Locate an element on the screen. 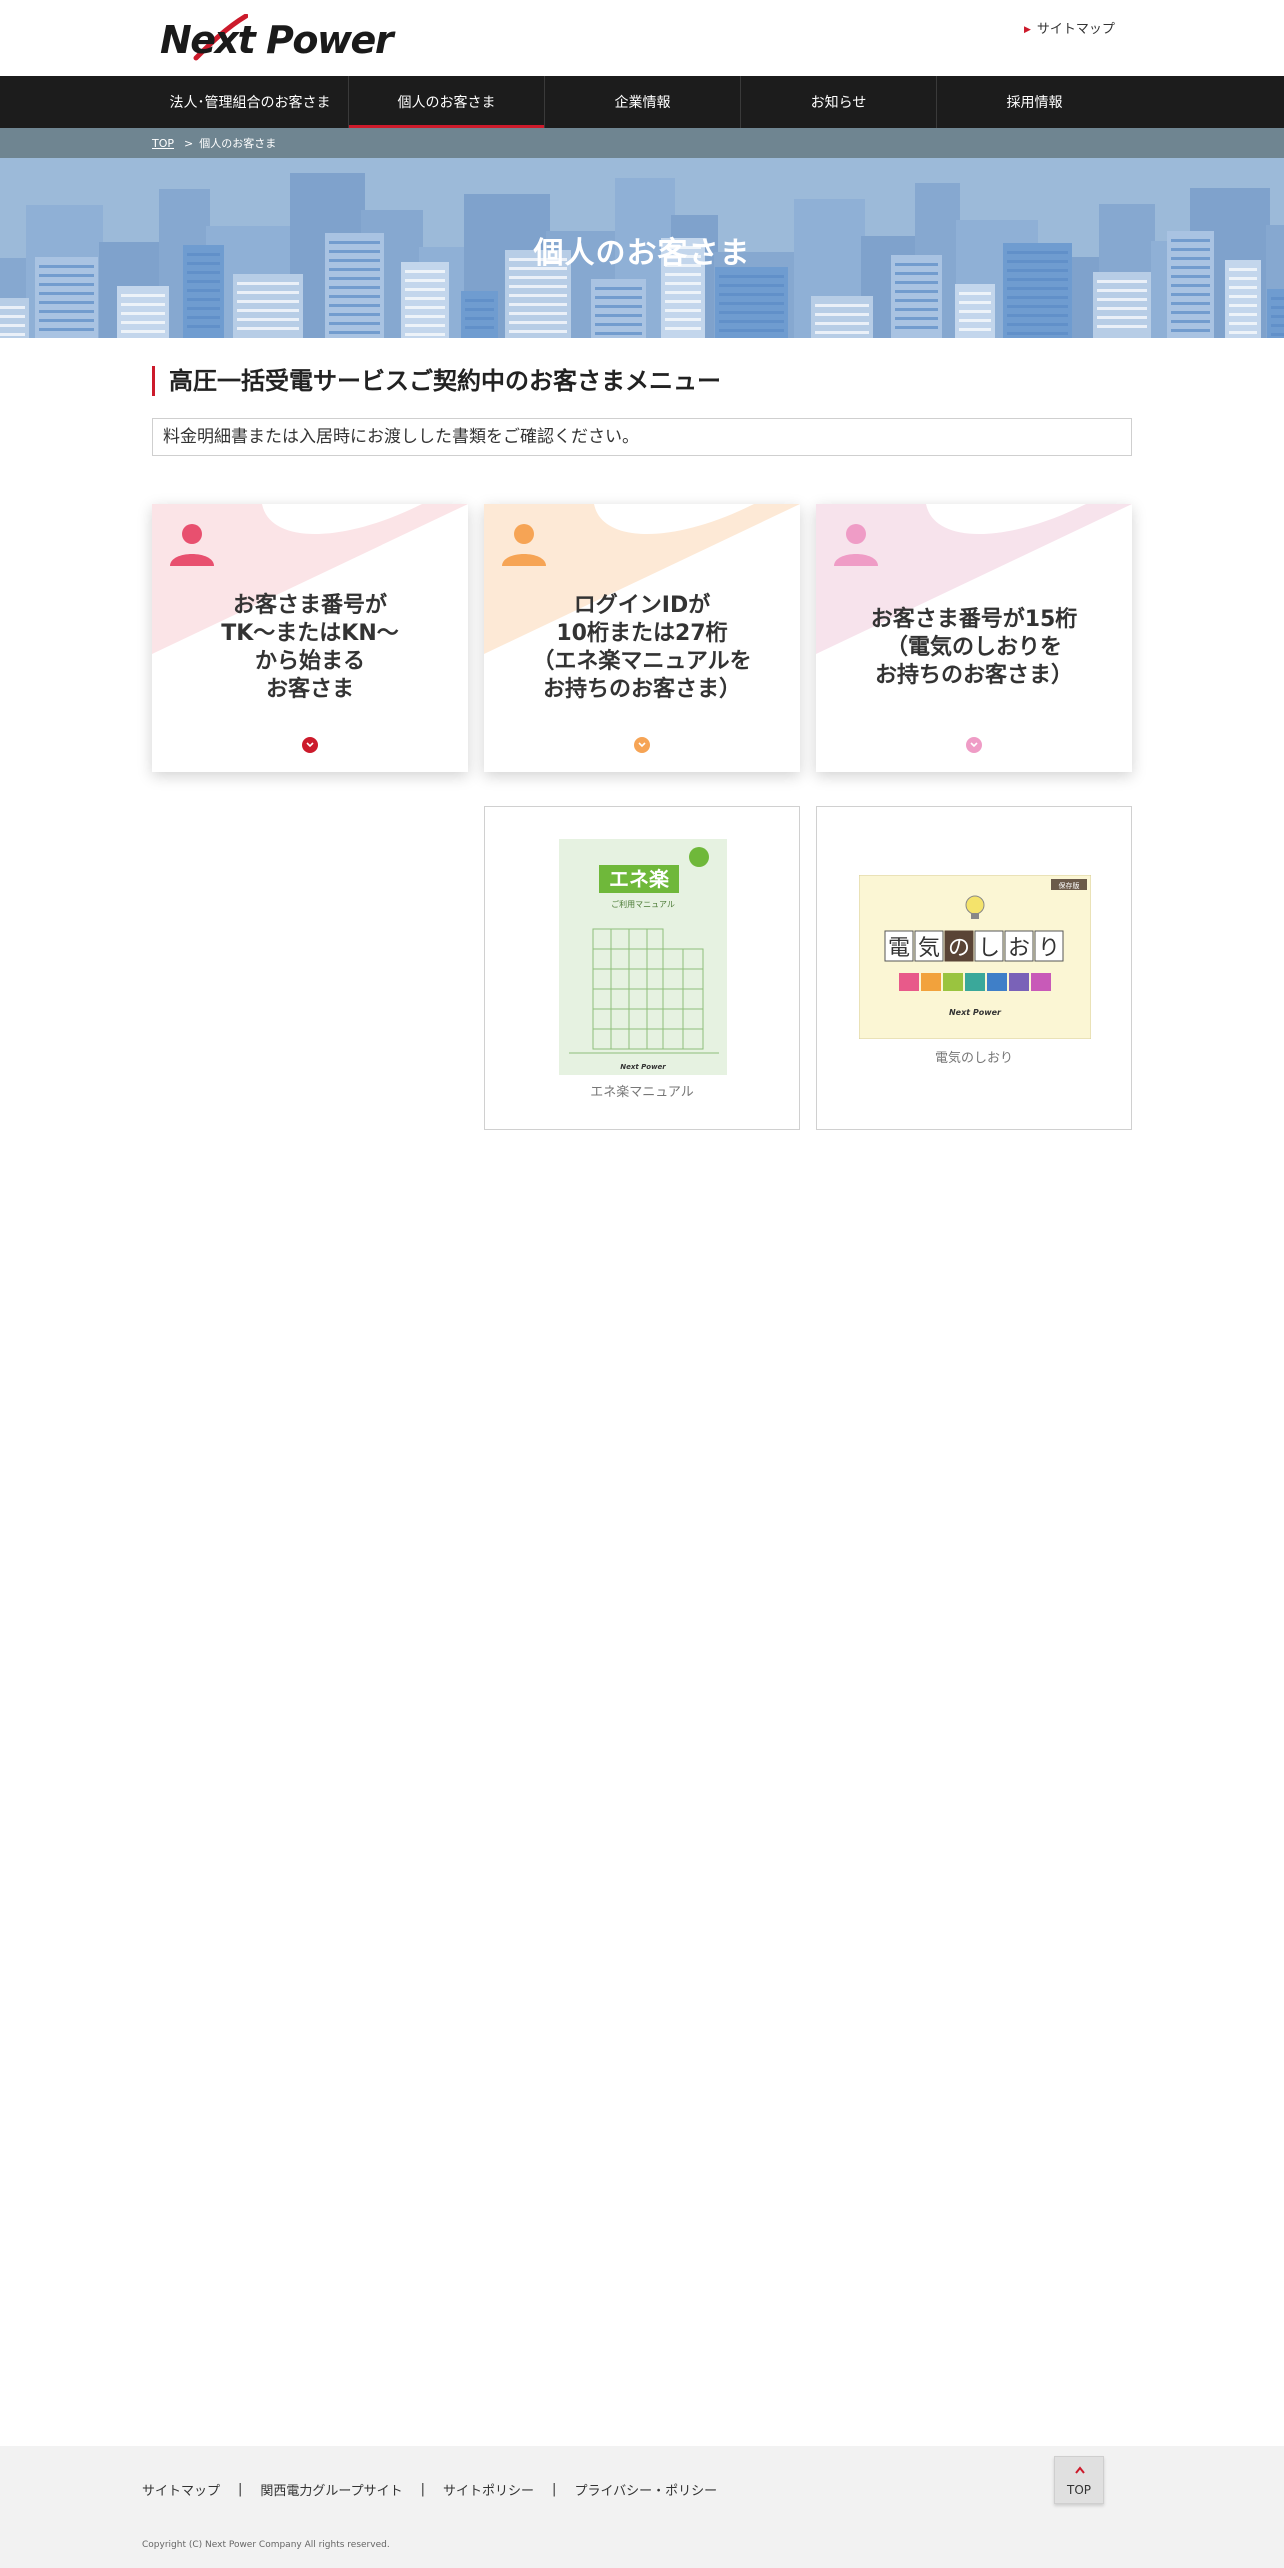  breadcrumb-top-link: TOP is located at coordinates (163, 143).